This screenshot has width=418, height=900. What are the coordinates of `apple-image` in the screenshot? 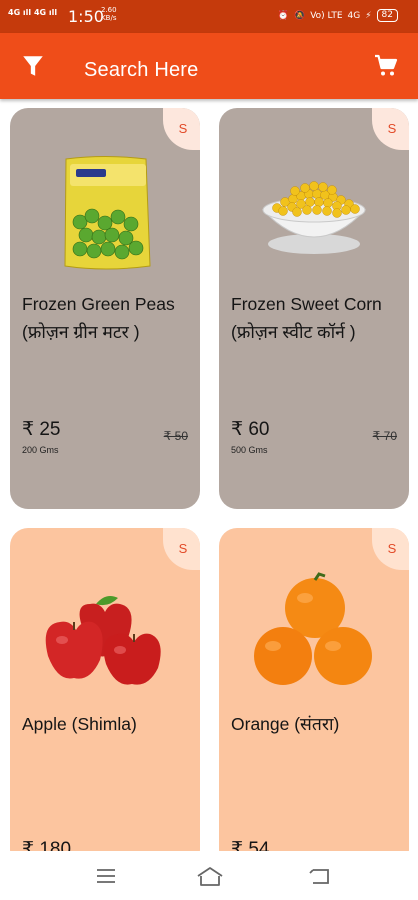 It's located at (103, 640).